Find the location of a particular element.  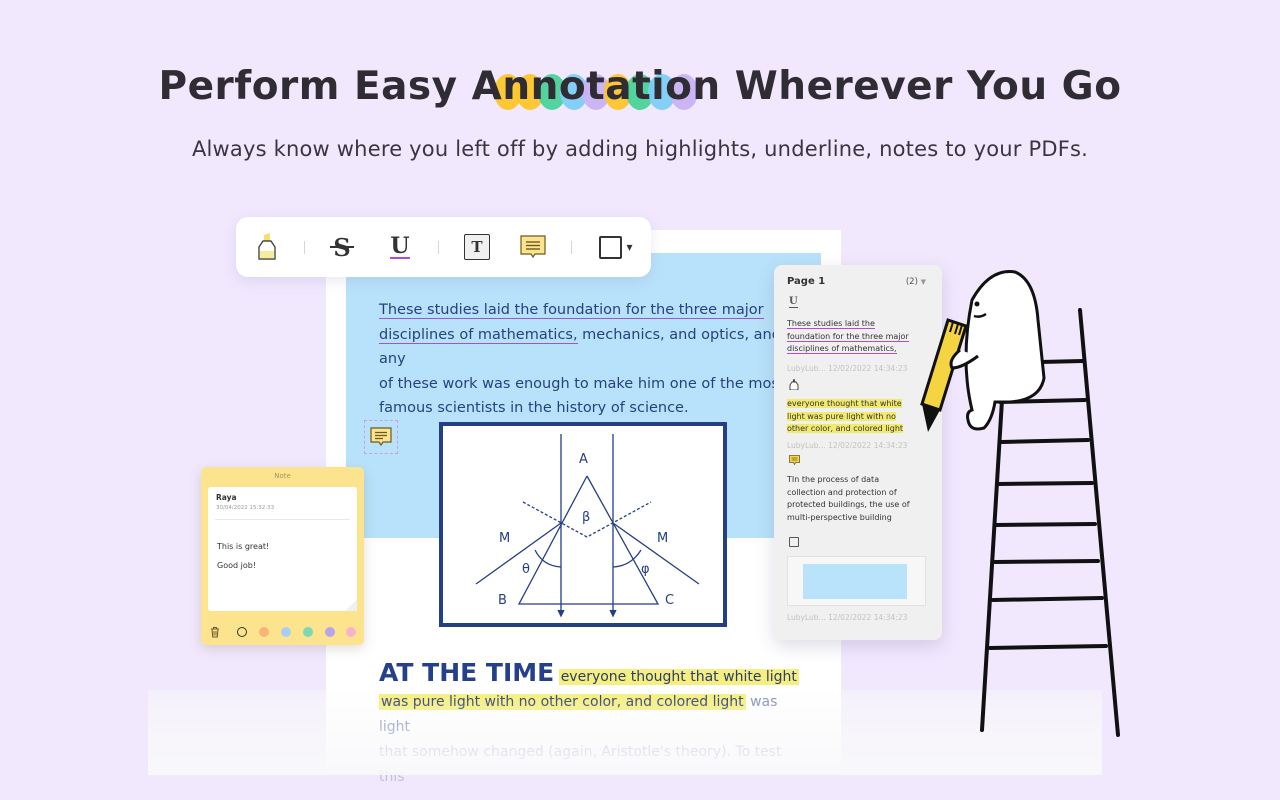

label-phi: φ is located at coordinates (645, 569).